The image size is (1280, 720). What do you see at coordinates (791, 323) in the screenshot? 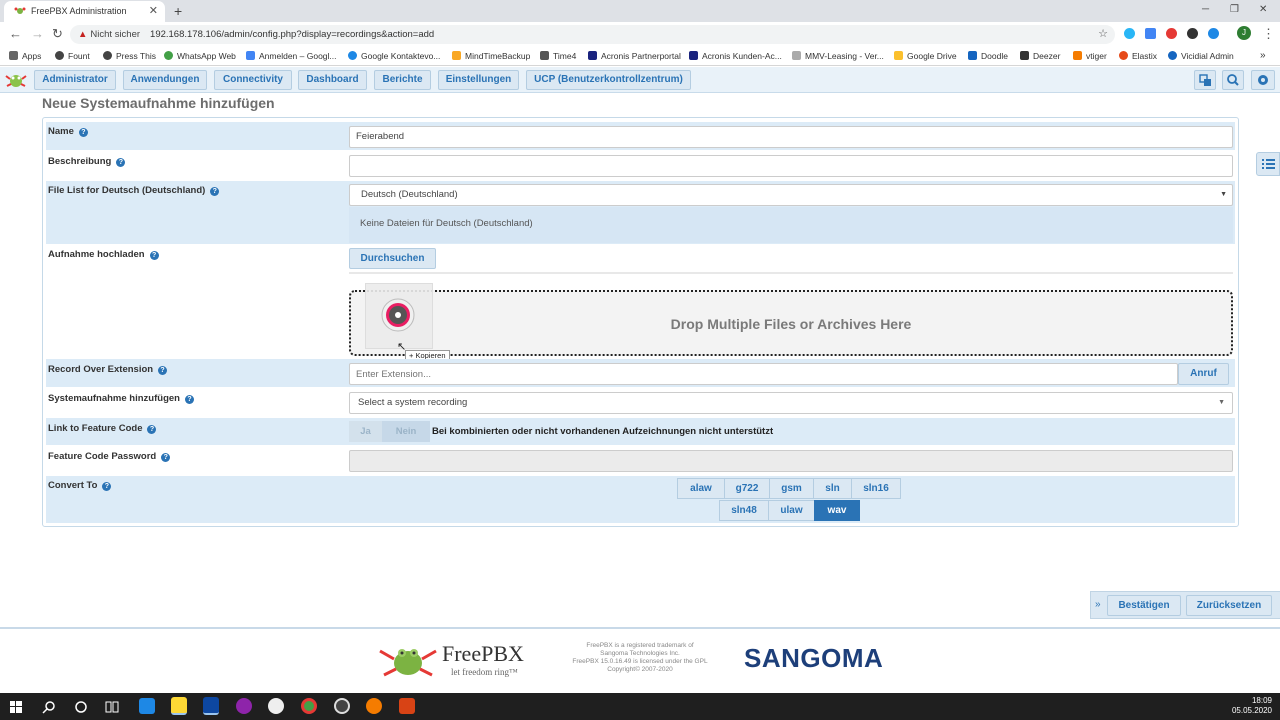
I see `file-dropzone: Drop Multiple Files or Archives Here` at bounding box center [791, 323].